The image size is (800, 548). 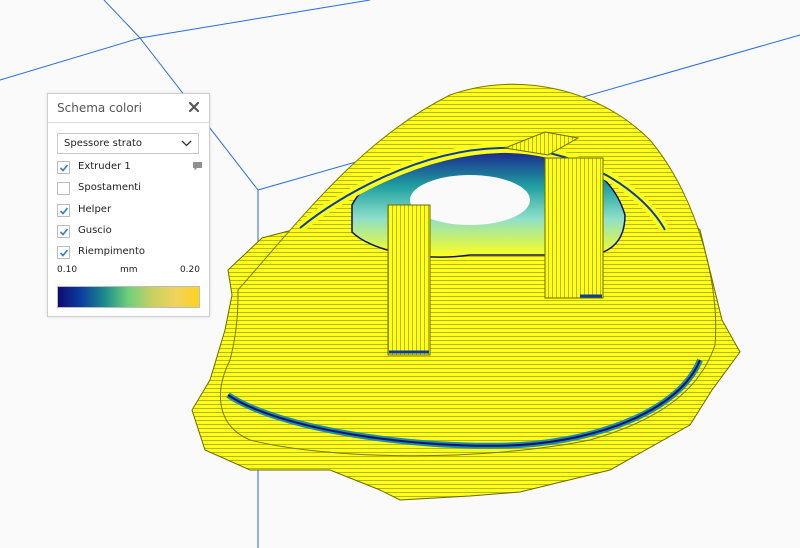 I want to click on option-infill: Riempimento, so click(x=130, y=252).